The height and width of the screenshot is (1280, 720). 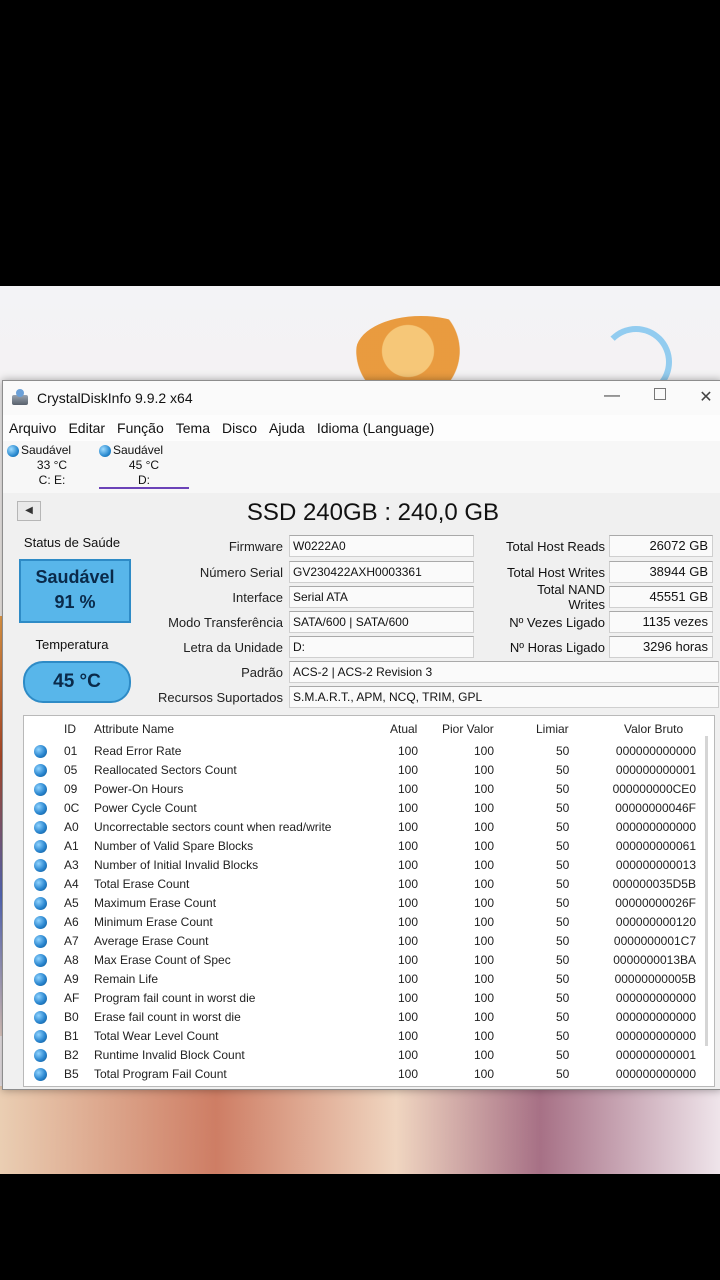 I want to click on scrollbar, so click(x=706, y=891).